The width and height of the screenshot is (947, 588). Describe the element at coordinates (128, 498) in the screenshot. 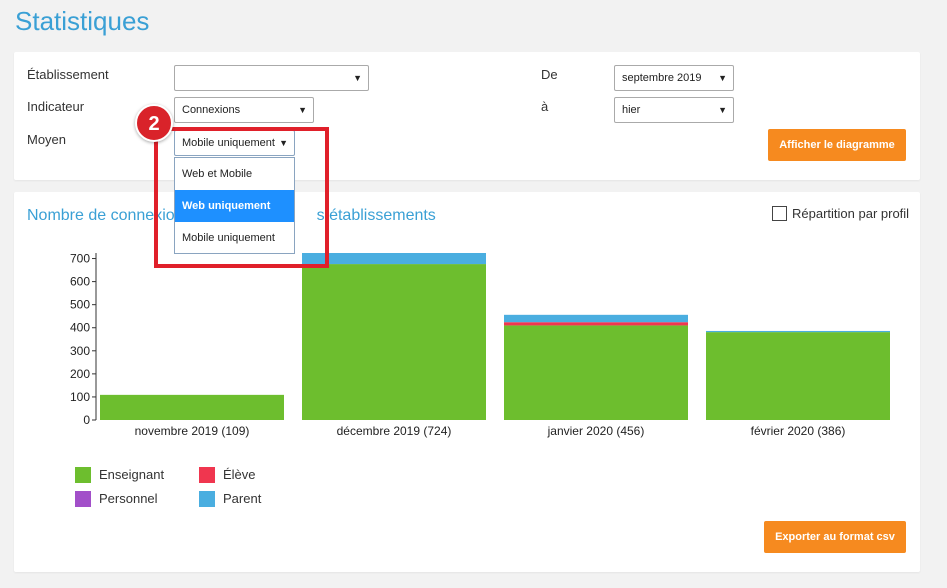

I see `legend-label-personnel: Personnel` at that location.